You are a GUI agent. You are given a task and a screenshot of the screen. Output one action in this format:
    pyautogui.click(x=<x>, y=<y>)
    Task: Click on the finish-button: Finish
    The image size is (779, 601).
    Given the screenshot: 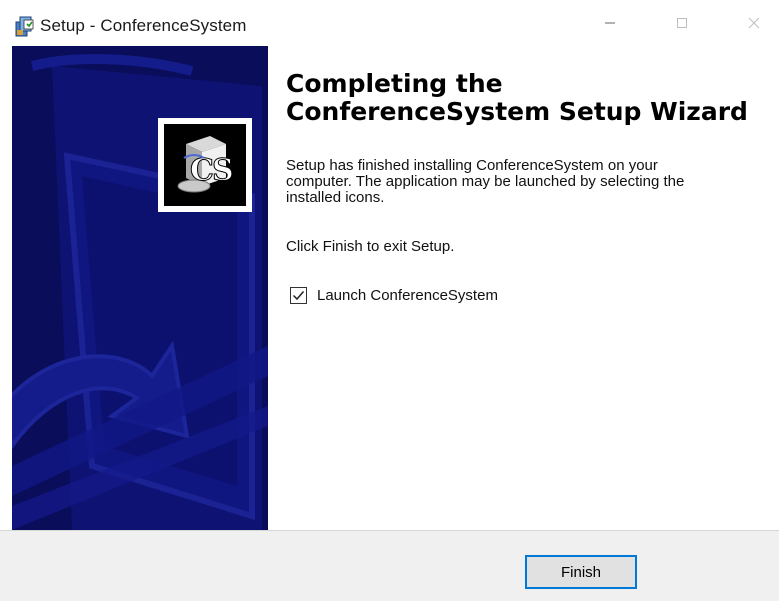 What is the action you would take?
    pyautogui.click(x=581, y=572)
    